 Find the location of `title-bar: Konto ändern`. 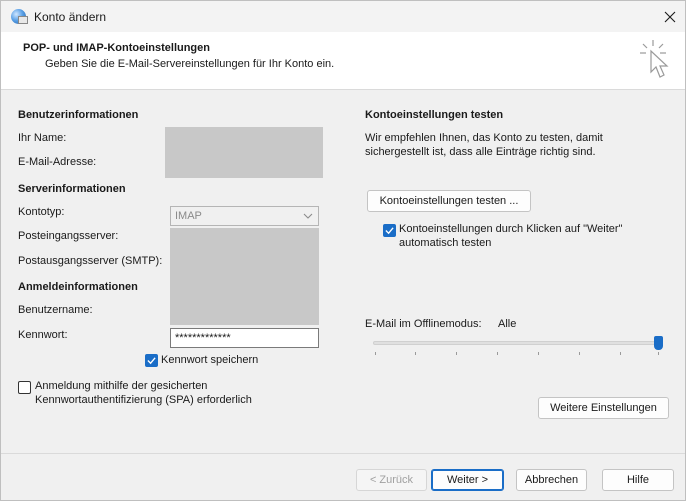

title-bar: Konto ändern is located at coordinates (343, 16).